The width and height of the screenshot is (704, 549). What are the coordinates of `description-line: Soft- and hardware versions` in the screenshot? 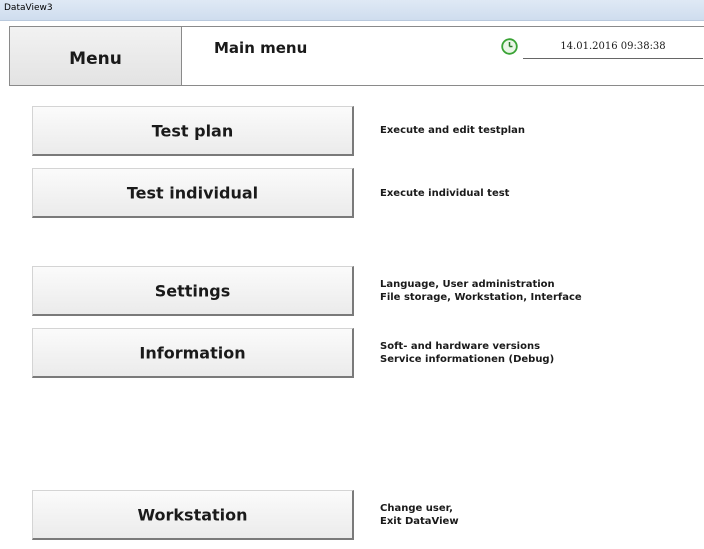 It's located at (460, 346).